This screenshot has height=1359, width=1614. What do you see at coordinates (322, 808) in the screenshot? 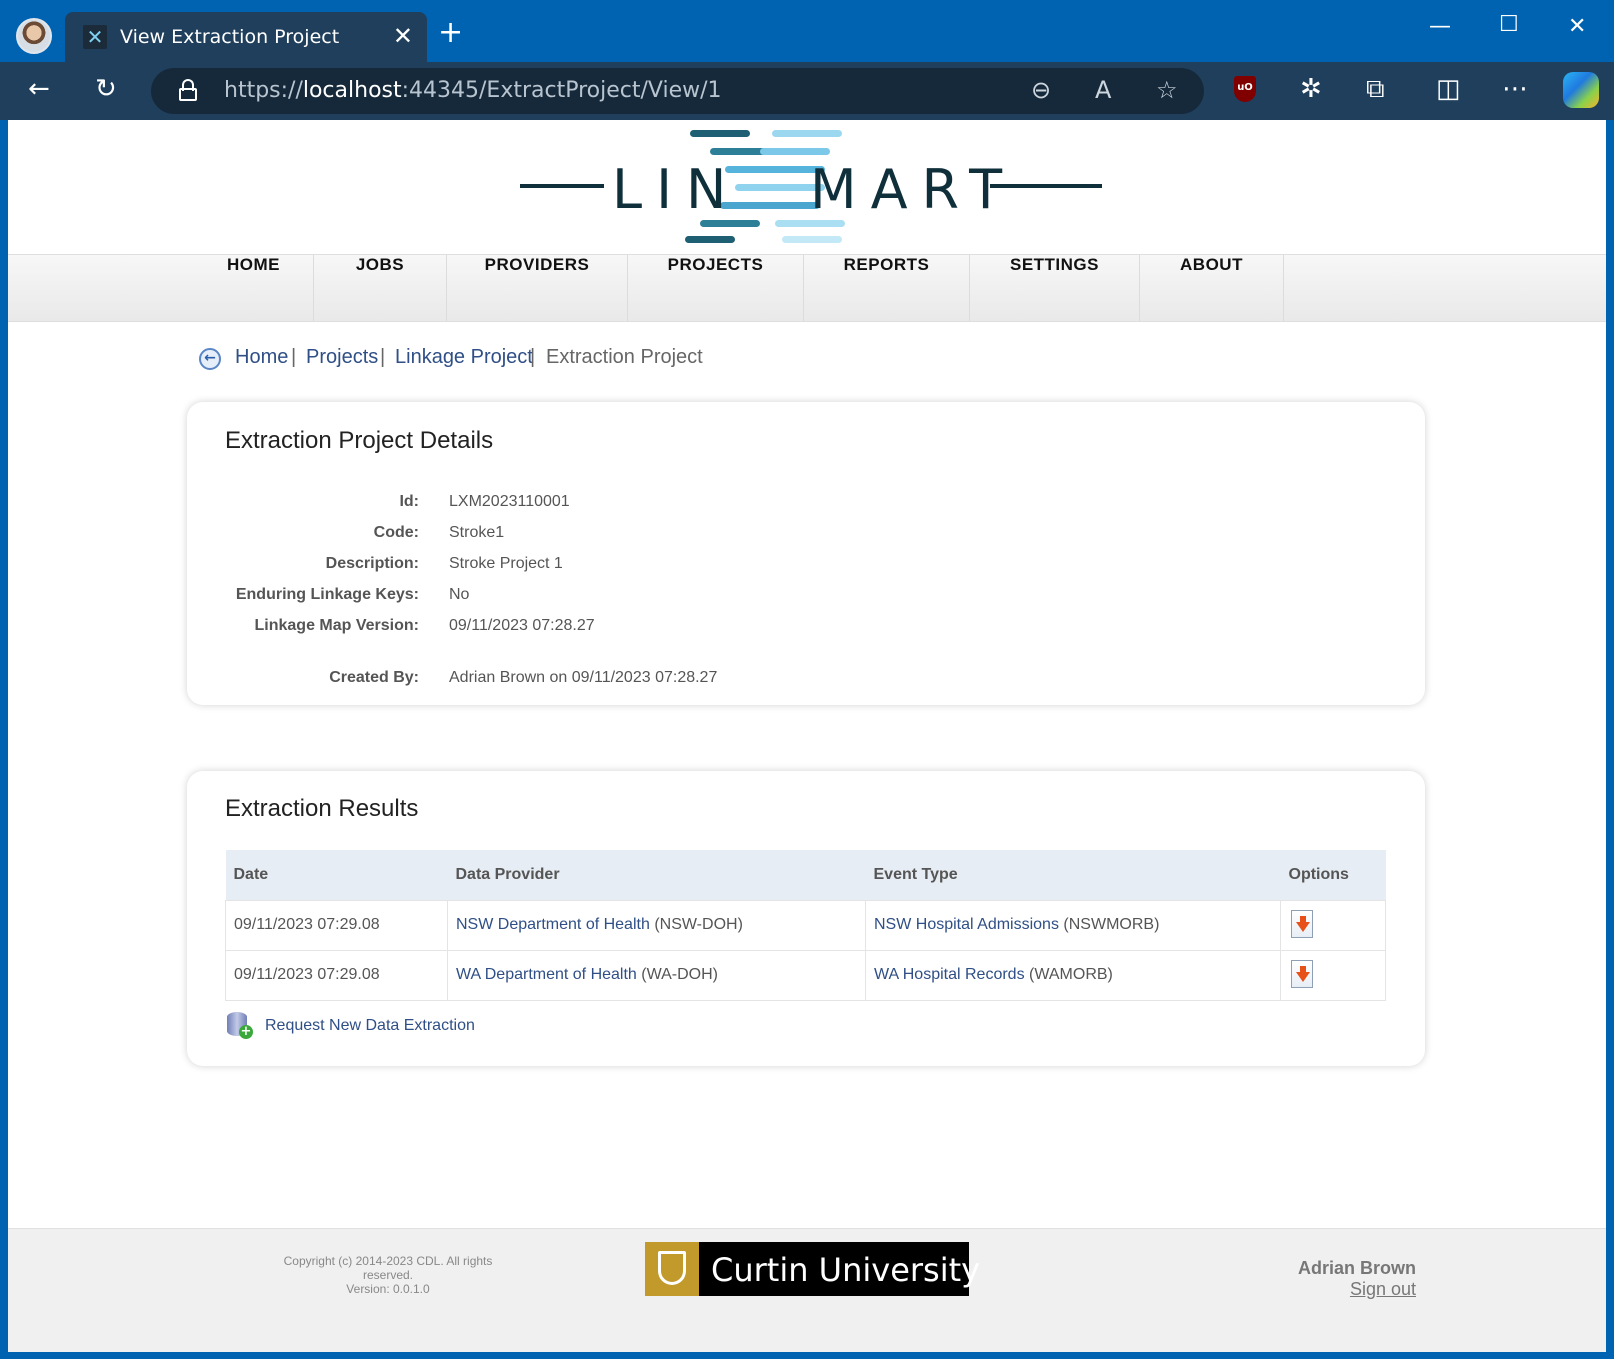
I see `results-title: Extraction Results` at bounding box center [322, 808].